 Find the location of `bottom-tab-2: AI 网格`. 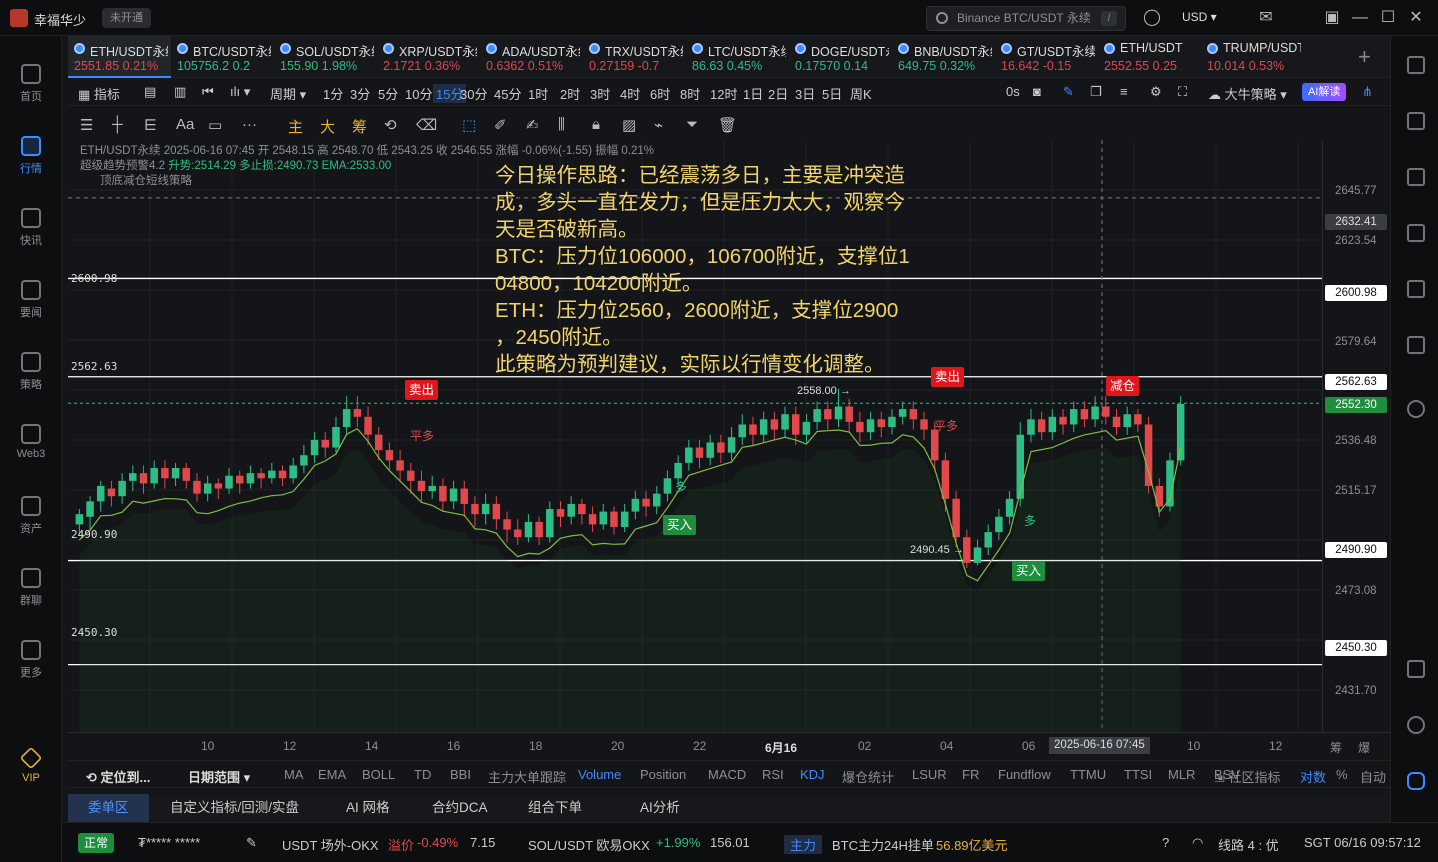

bottom-tab-2: AI 网格 is located at coordinates (368, 808).